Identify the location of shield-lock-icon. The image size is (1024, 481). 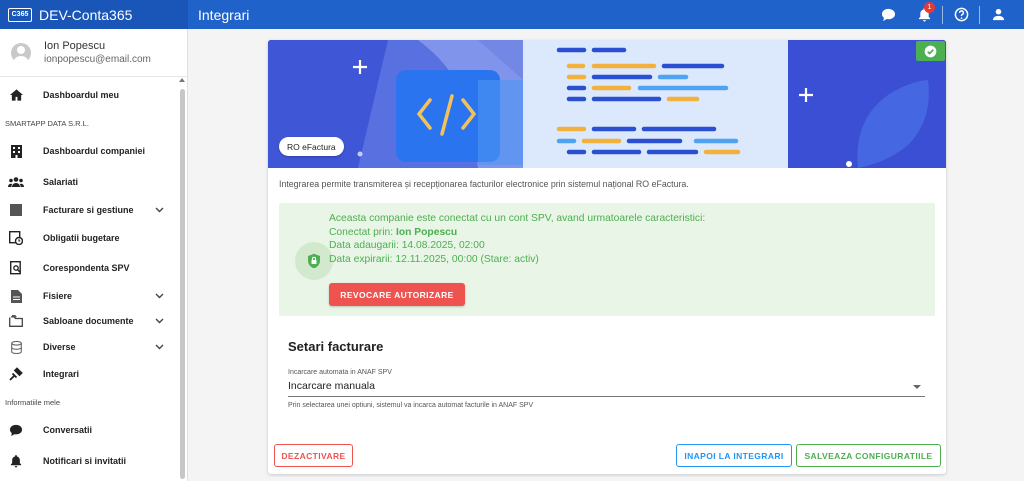
(314, 261).